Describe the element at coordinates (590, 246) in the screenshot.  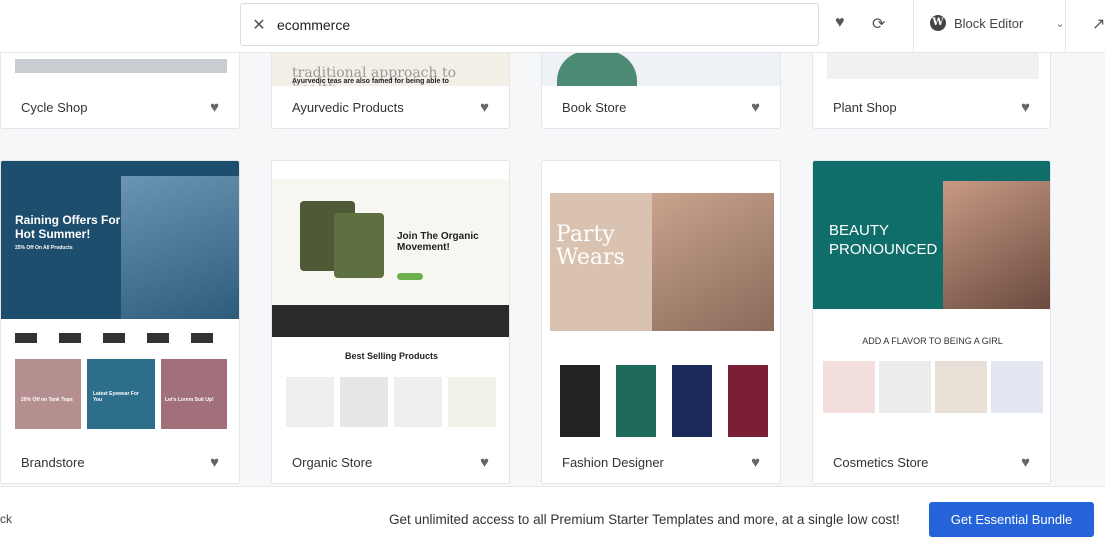
I see `preview-headline: Party Wears` at that location.